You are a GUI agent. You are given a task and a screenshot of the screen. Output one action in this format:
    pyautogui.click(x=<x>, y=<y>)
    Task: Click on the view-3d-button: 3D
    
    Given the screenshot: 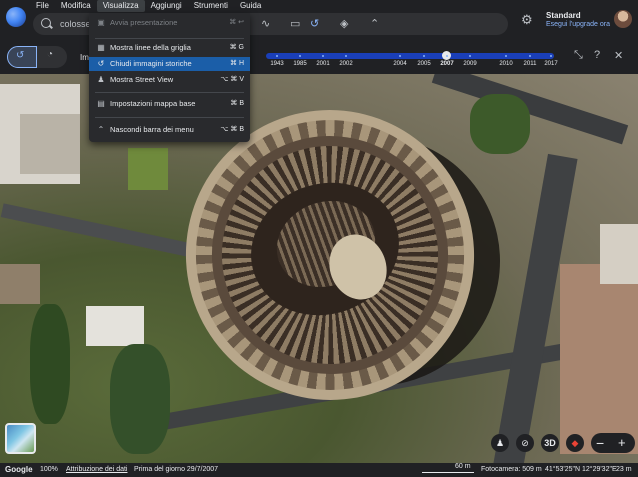 What is the action you would take?
    pyautogui.click(x=550, y=443)
    